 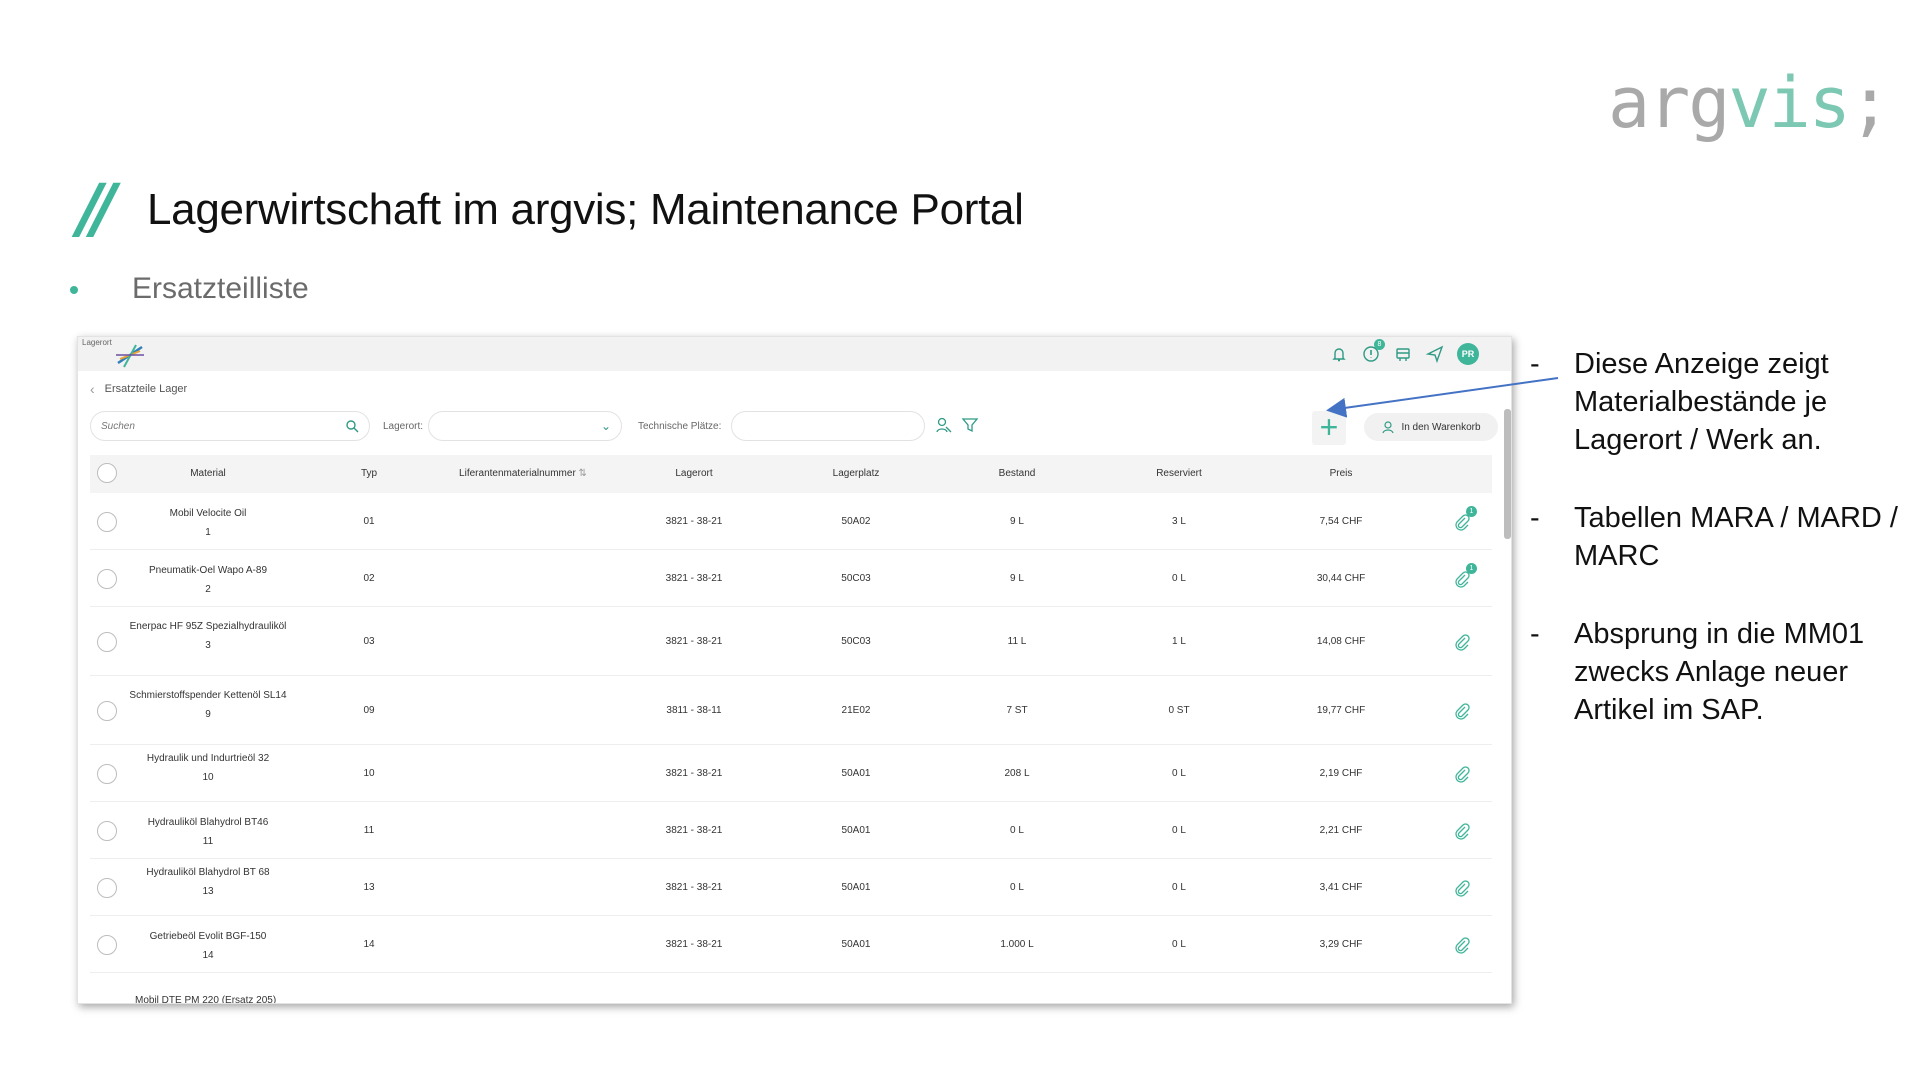 What do you see at coordinates (1179, 473) in the screenshot?
I see `col-reserviert: Reserviert` at bounding box center [1179, 473].